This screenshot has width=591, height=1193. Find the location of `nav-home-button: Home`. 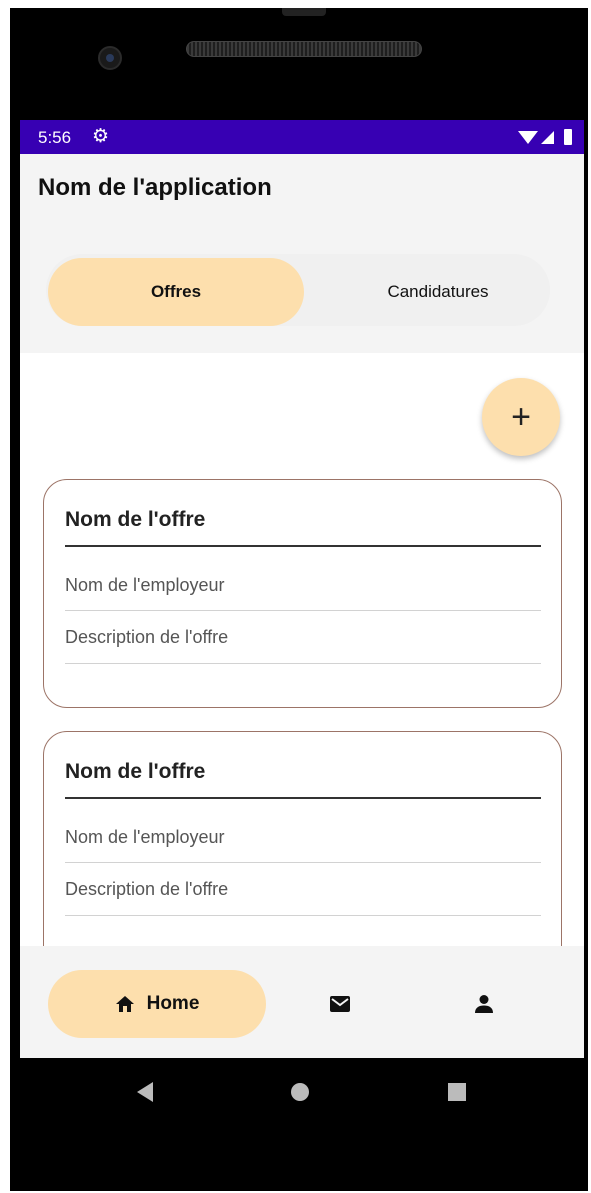

nav-home-button: Home is located at coordinates (157, 1004).